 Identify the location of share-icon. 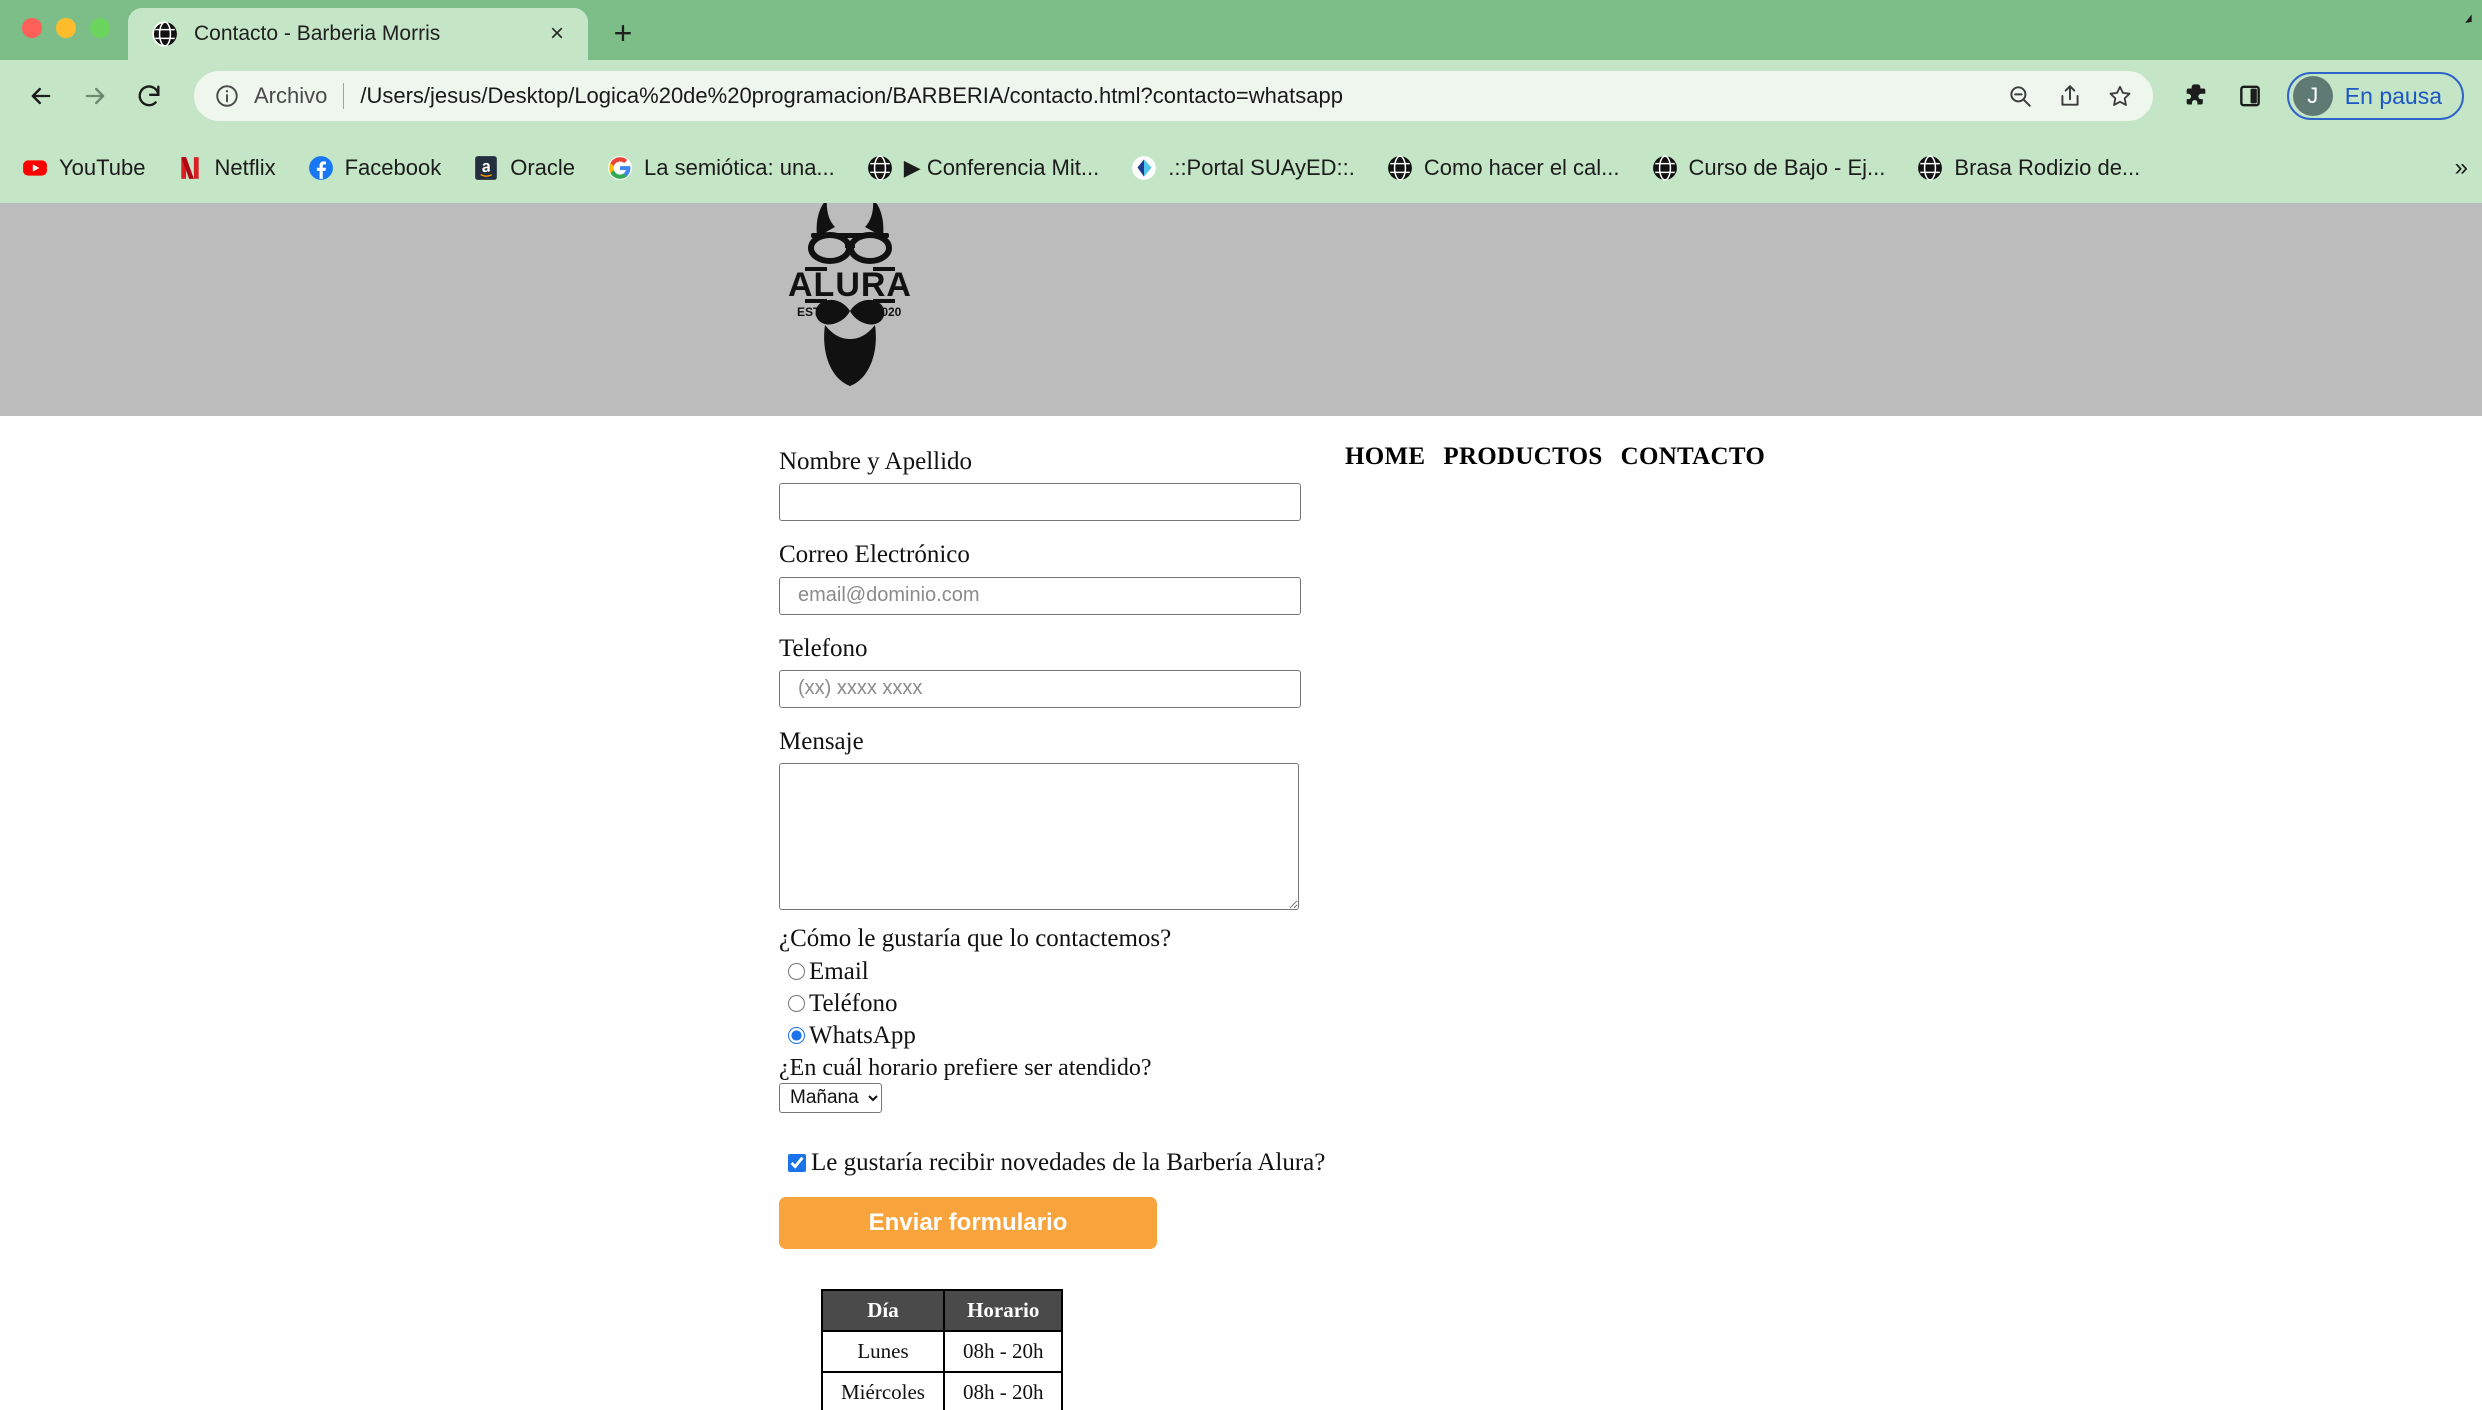
(2070, 96).